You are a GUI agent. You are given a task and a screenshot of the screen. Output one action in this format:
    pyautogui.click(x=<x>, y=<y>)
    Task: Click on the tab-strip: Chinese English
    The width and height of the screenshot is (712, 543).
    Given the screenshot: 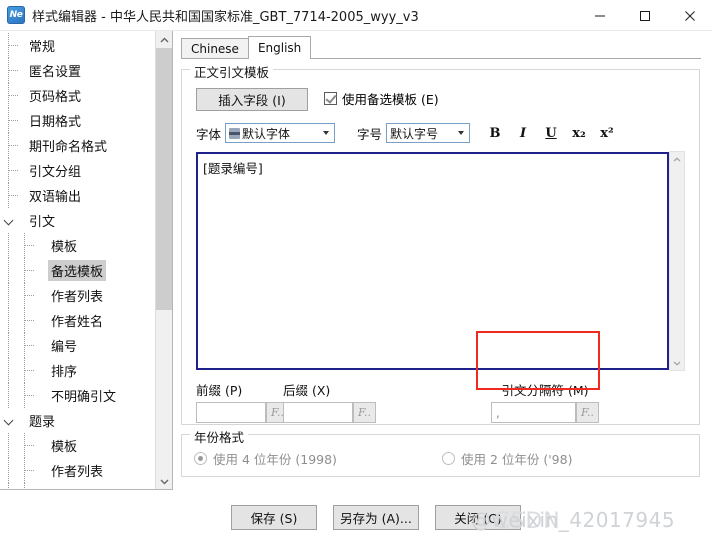 What is the action you would take?
    pyautogui.click(x=246, y=47)
    